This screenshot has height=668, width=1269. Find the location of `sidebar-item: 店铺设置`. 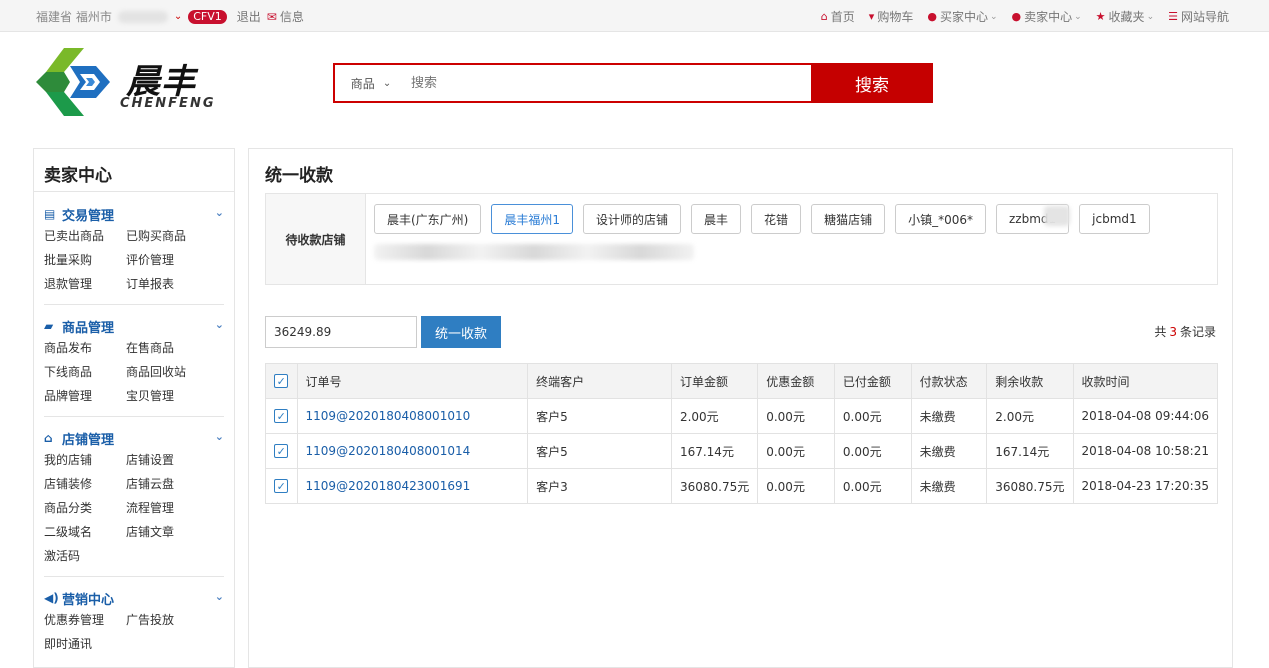

sidebar-item: 店铺设置 is located at coordinates (171, 460).